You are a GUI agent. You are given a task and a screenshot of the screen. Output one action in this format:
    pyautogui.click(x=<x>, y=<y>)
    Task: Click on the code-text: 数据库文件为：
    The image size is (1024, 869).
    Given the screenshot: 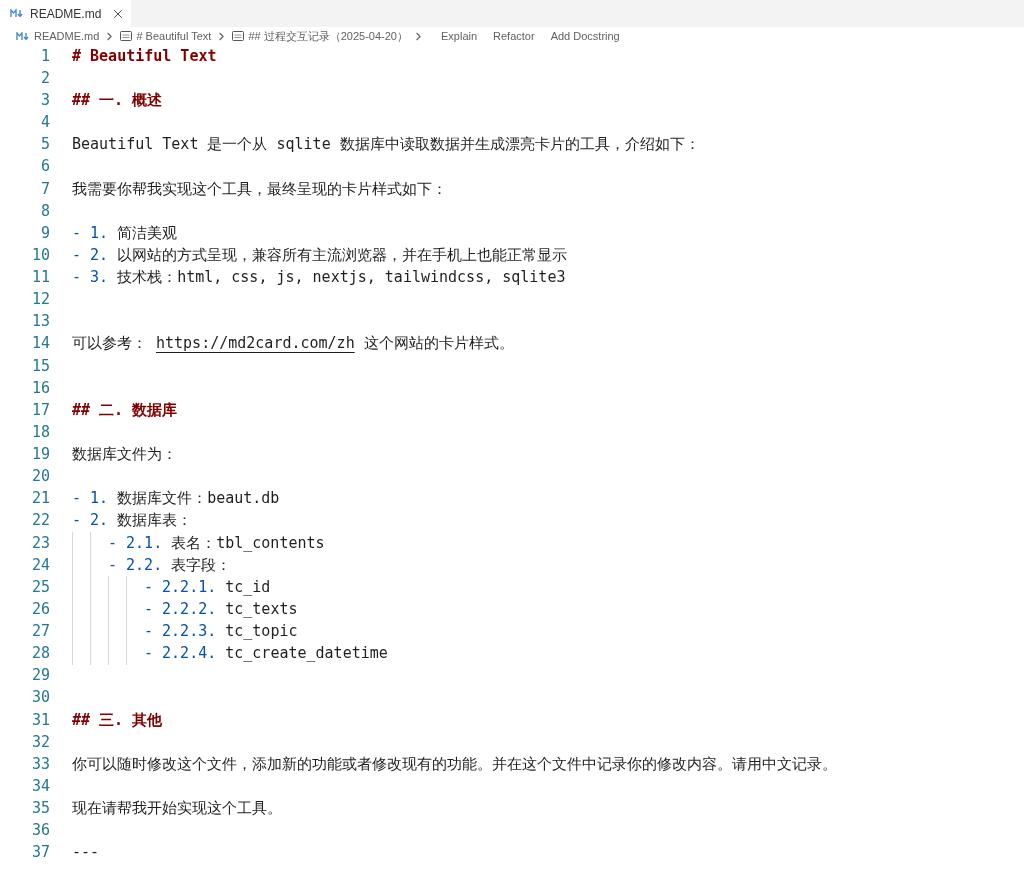 What is the action you would take?
    pyautogui.click(x=124, y=455)
    